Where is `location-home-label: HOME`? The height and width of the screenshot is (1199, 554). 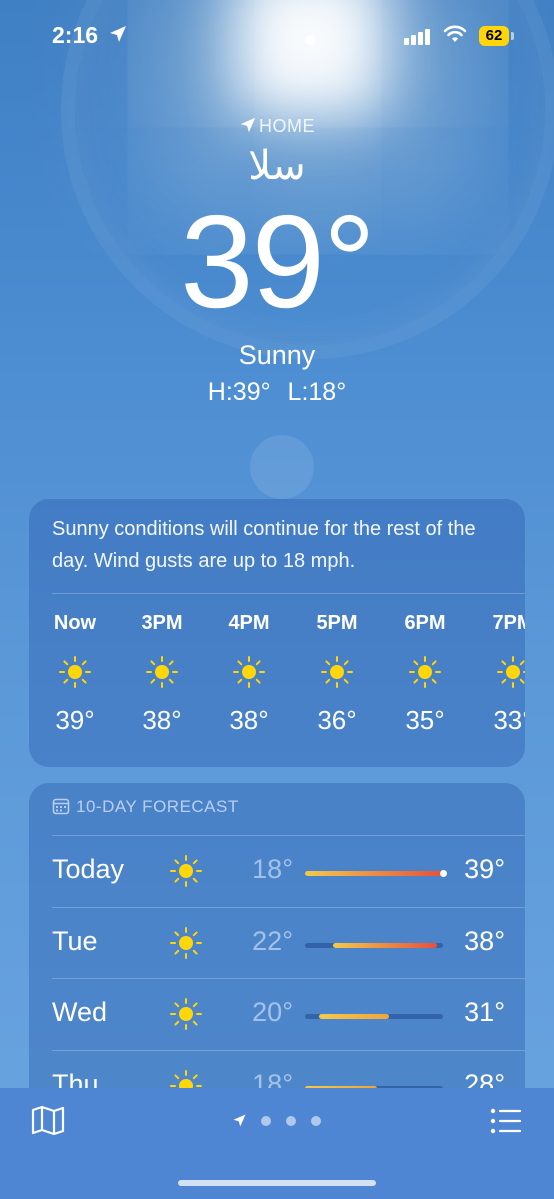 location-home-label: HOME is located at coordinates (277, 126).